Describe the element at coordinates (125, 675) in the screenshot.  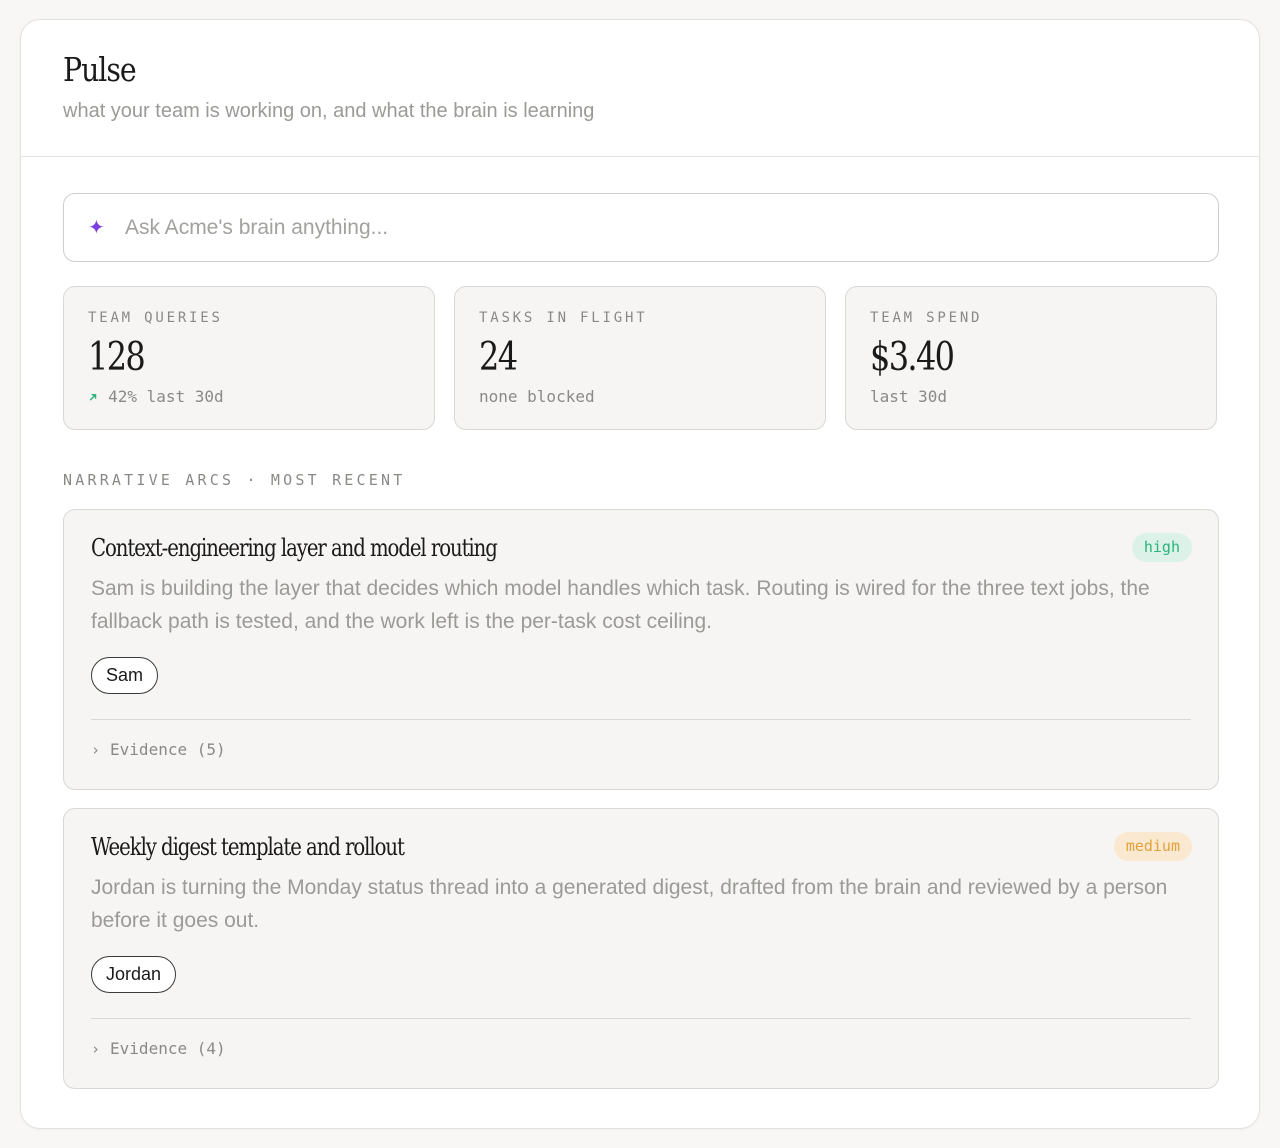
I see `person-chip: Sam` at that location.